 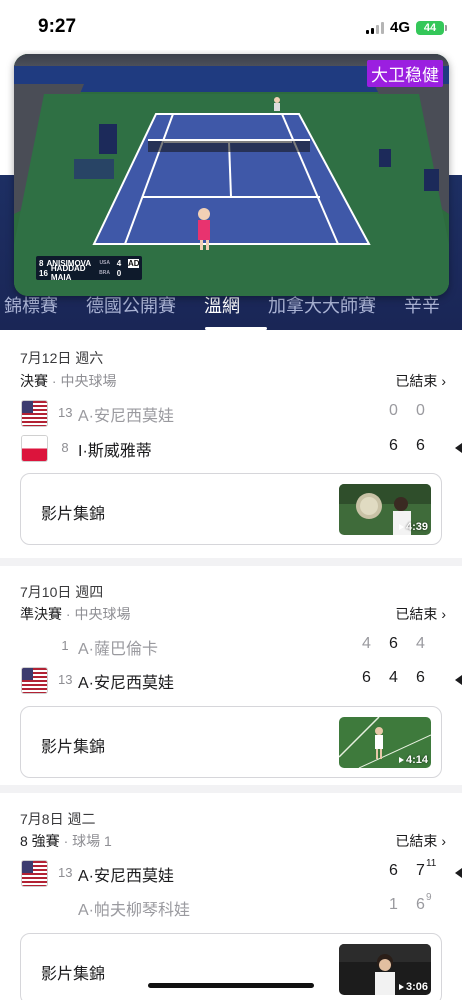 I want to click on player-name: I·斯威雅蒂, so click(x=115, y=451).